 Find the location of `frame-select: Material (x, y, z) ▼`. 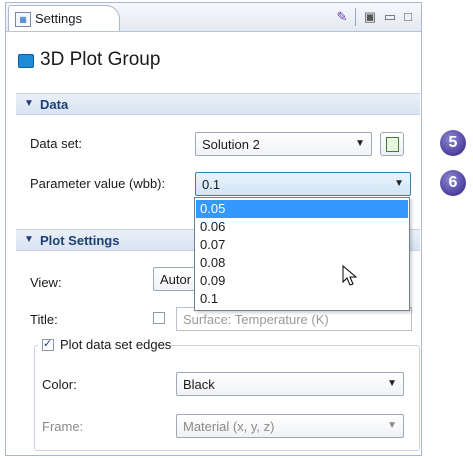

frame-select: Material (x, y, z) ▼ is located at coordinates (290, 426).